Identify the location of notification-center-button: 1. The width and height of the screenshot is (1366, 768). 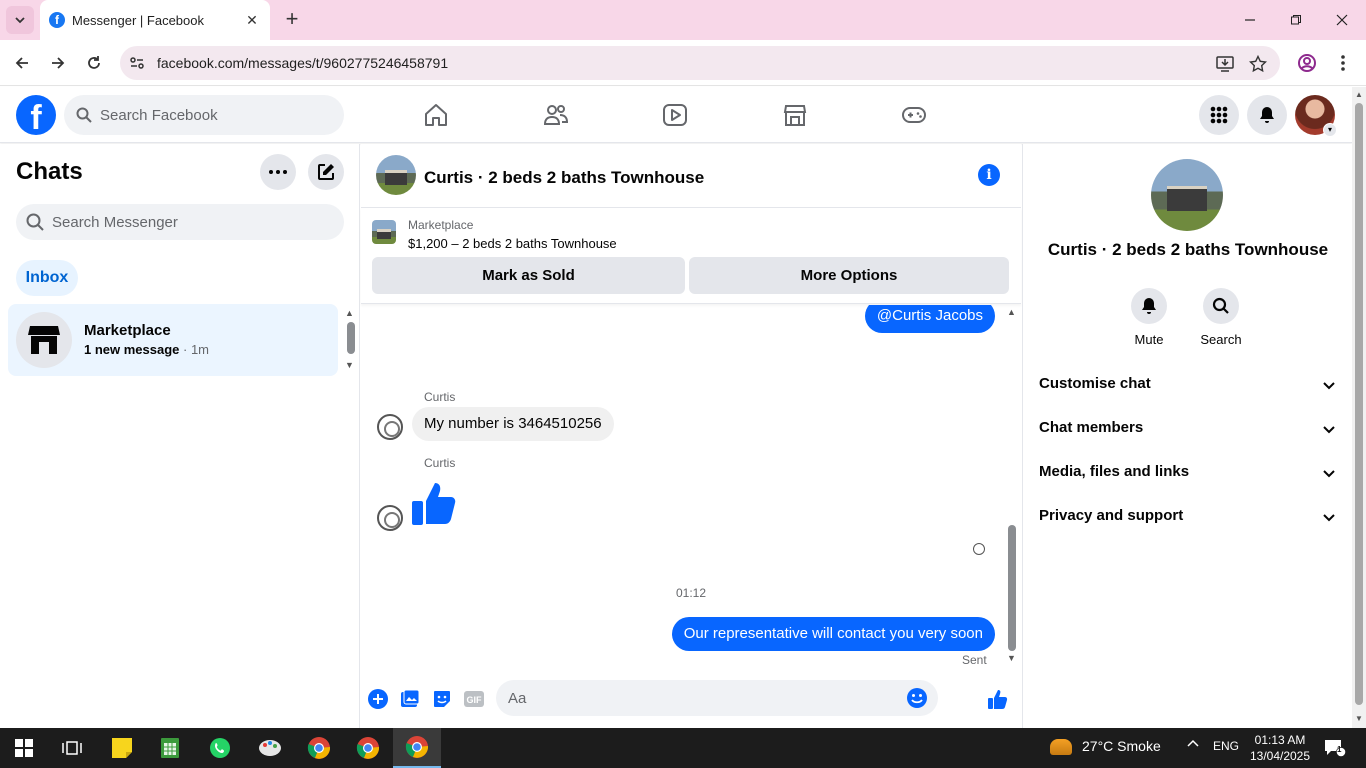
(1335, 749).